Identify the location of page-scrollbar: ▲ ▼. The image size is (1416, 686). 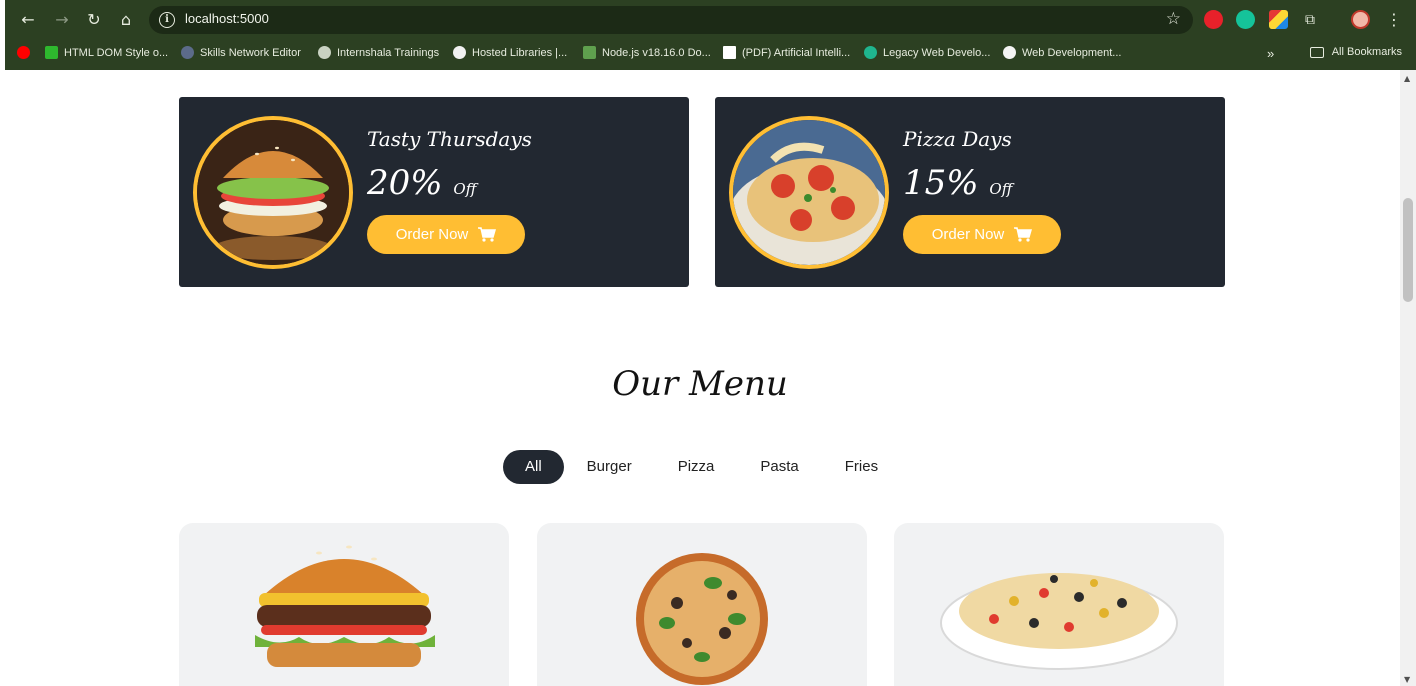
(1408, 378).